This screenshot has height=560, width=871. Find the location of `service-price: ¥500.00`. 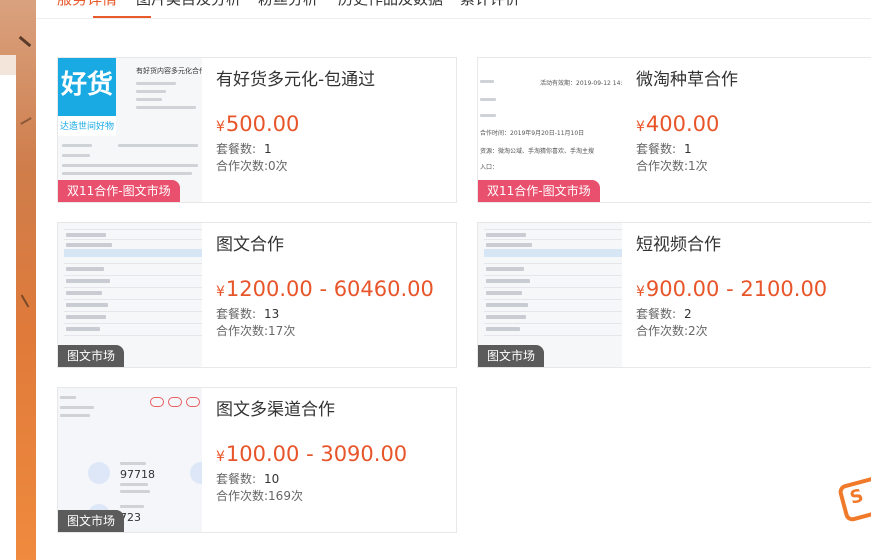

service-price: ¥500.00 is located at coordinates (258, 124).